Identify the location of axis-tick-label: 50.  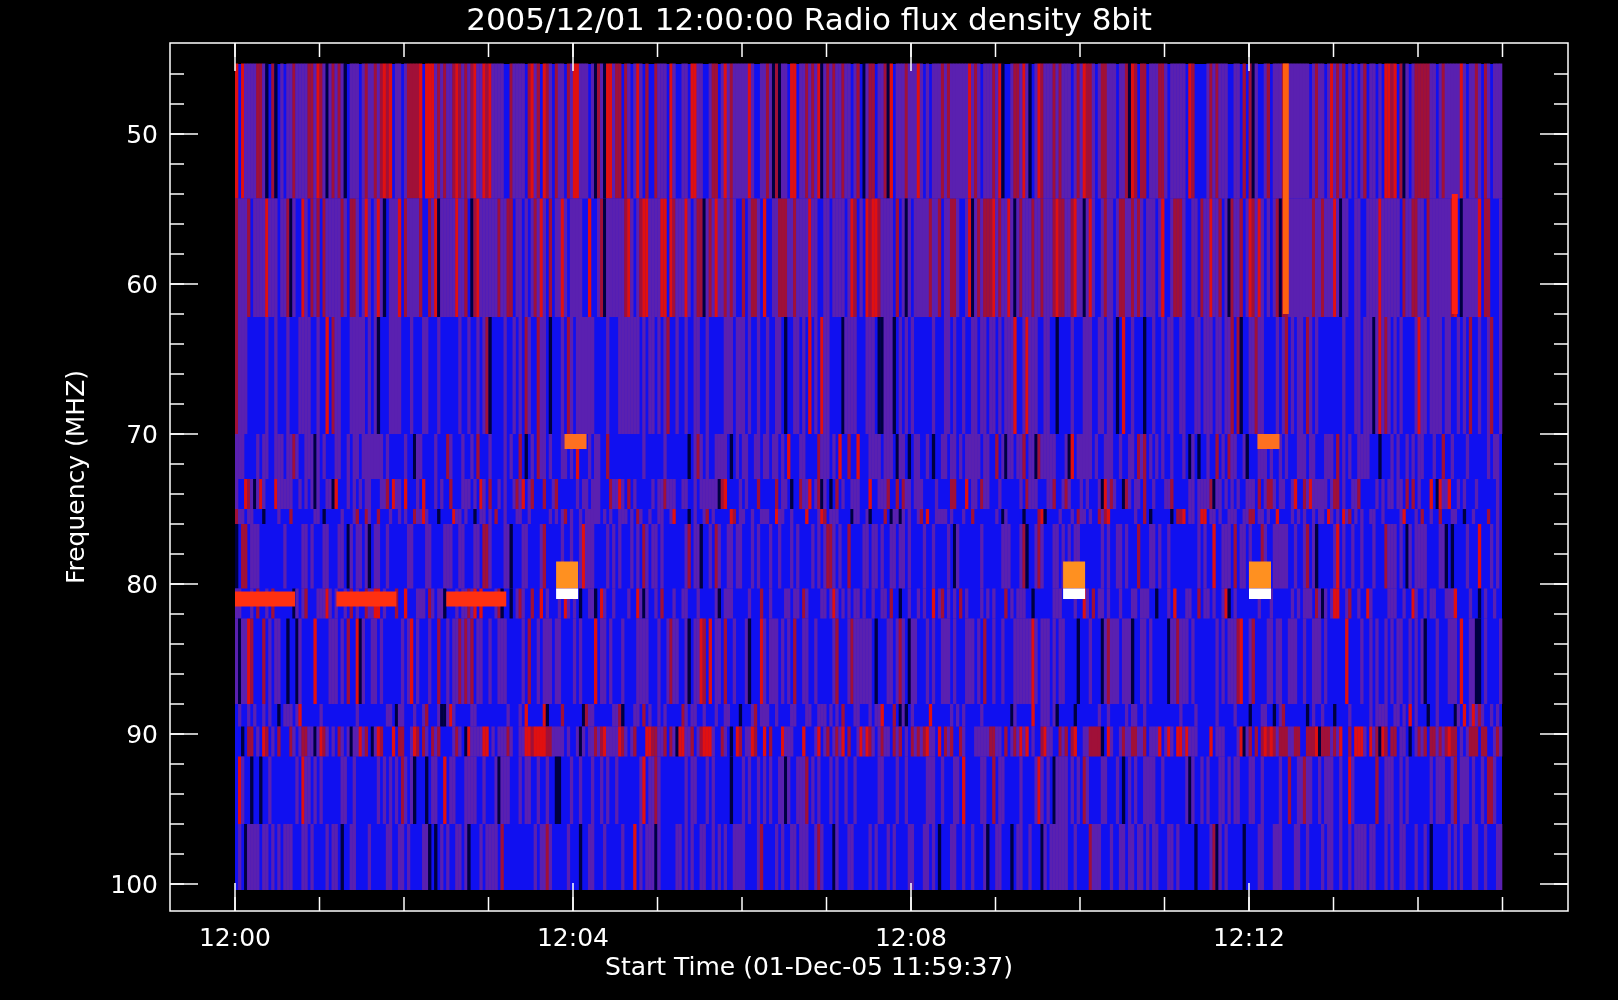
(142, 134).